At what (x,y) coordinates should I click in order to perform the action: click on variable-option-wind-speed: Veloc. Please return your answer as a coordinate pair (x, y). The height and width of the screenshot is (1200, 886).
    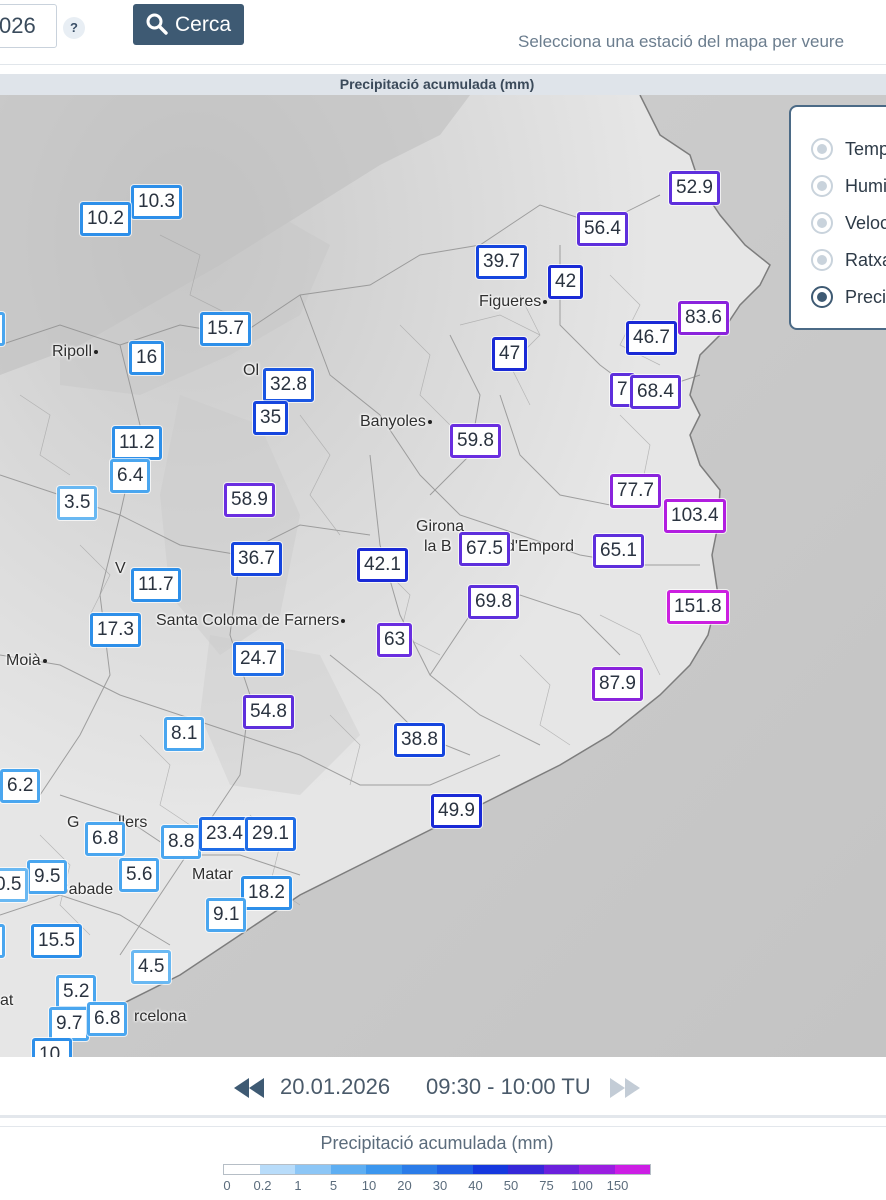
    Looking at the image, I should click on (848, 223).